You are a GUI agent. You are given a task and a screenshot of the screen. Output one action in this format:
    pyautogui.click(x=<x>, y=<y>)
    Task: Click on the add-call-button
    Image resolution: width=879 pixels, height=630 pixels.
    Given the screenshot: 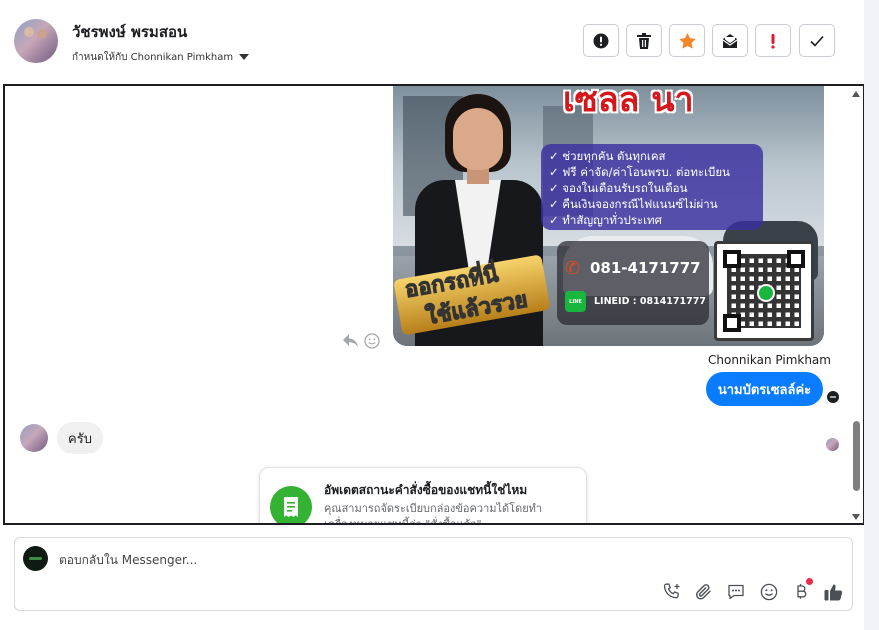 What is the action you would take?
    pyautogui.click(x=672, y=592)
    